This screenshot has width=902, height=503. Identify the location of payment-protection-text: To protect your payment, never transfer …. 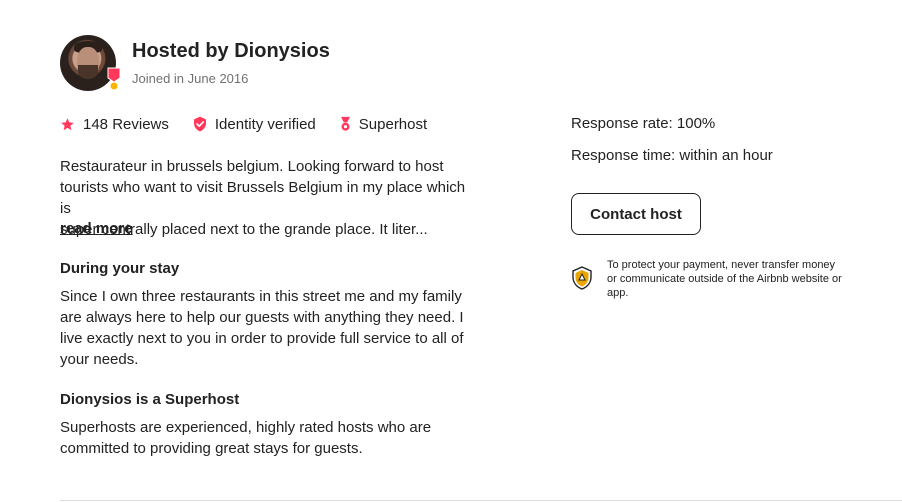
(724, 279).